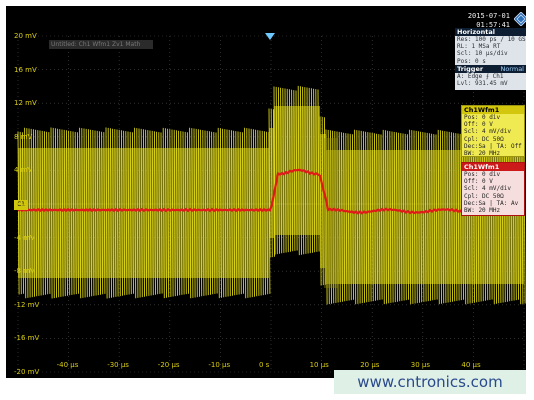 This screenshot has height=400, width=534. I want to click on y-axis-tick-label: 4 mV, so click(23, 170).